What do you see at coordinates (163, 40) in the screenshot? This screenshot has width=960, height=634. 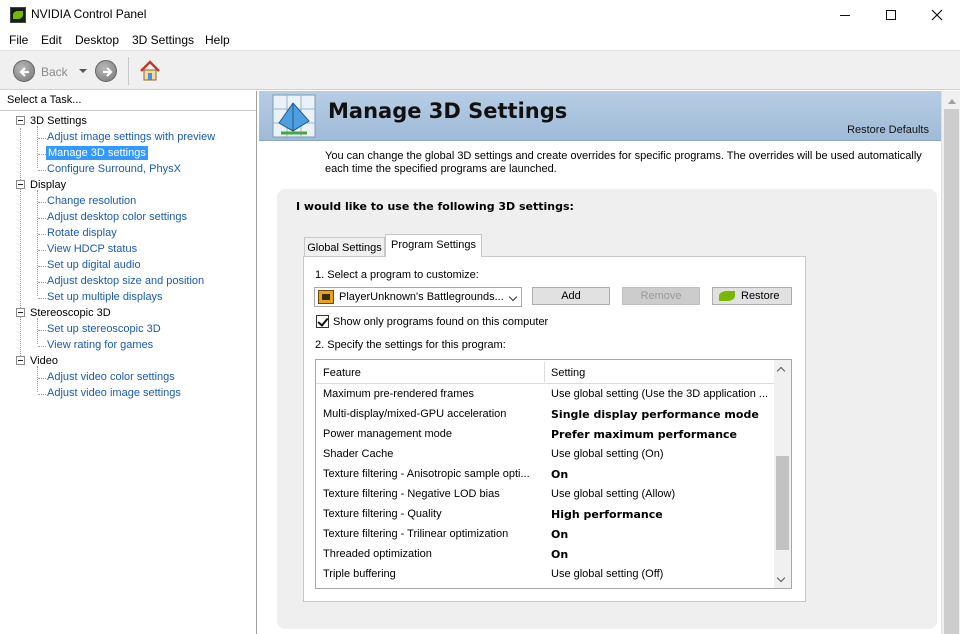 I see `menu-3d-settings: 3D Settings` at bounding box center [163, 40].